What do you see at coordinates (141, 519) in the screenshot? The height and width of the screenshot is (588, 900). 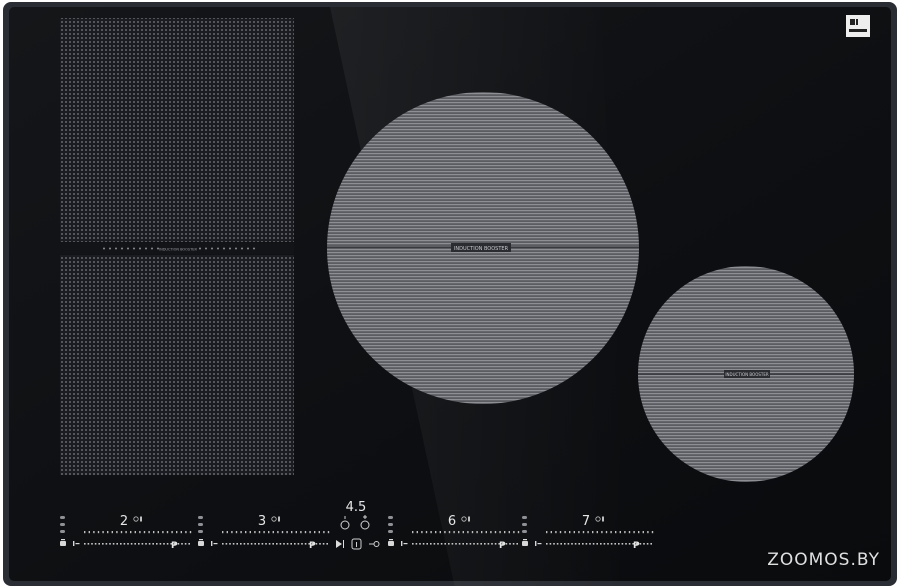 I see `bridge-icon` at bounding box center [141, 519].